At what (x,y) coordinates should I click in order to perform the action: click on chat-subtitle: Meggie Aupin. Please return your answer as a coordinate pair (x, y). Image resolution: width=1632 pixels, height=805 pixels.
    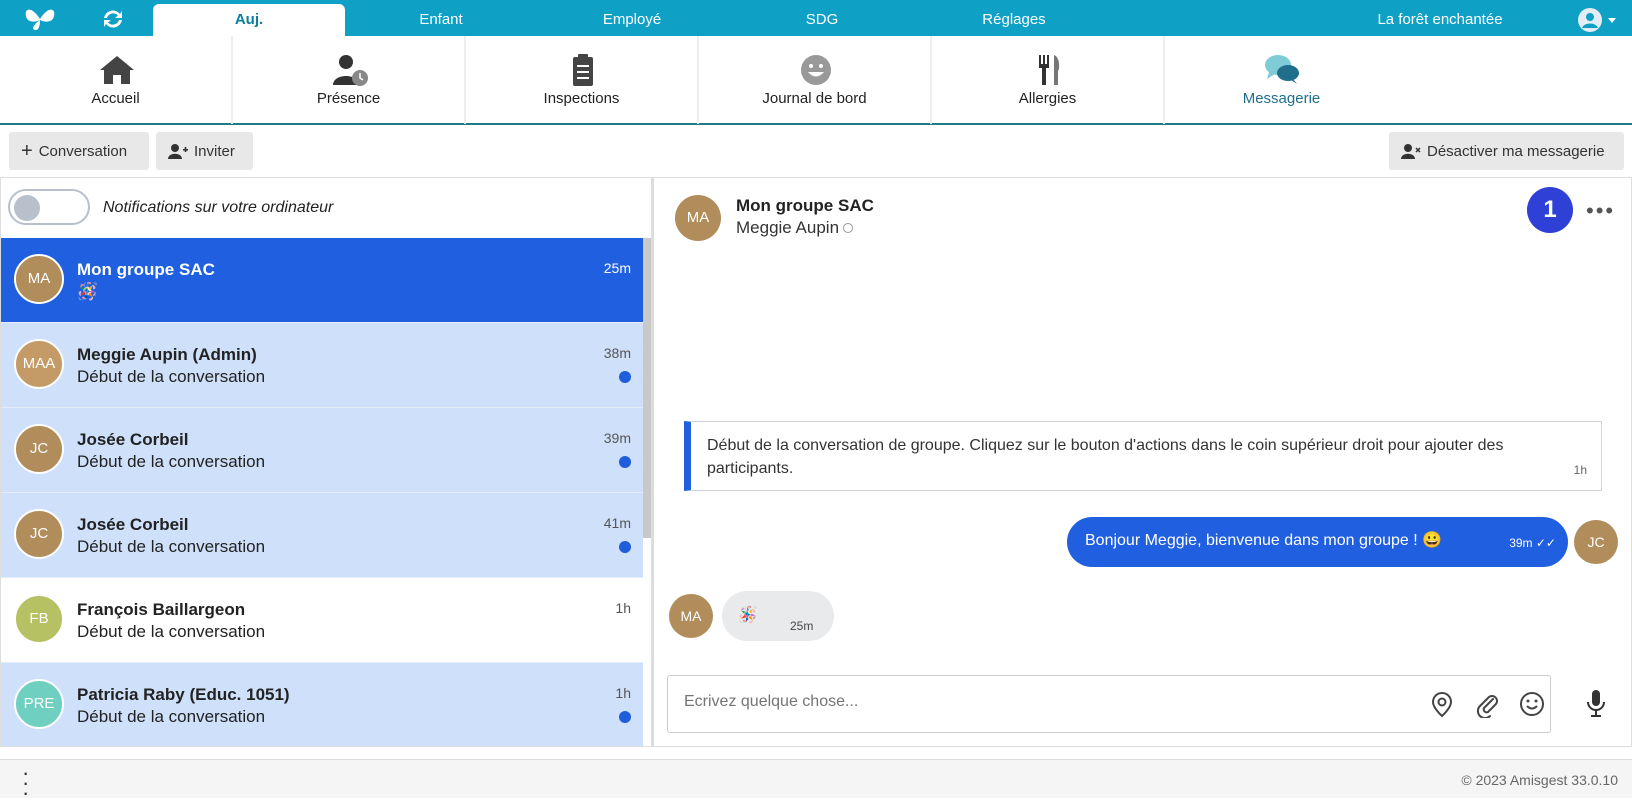
    Looking at the image, I should click on (795, 228).